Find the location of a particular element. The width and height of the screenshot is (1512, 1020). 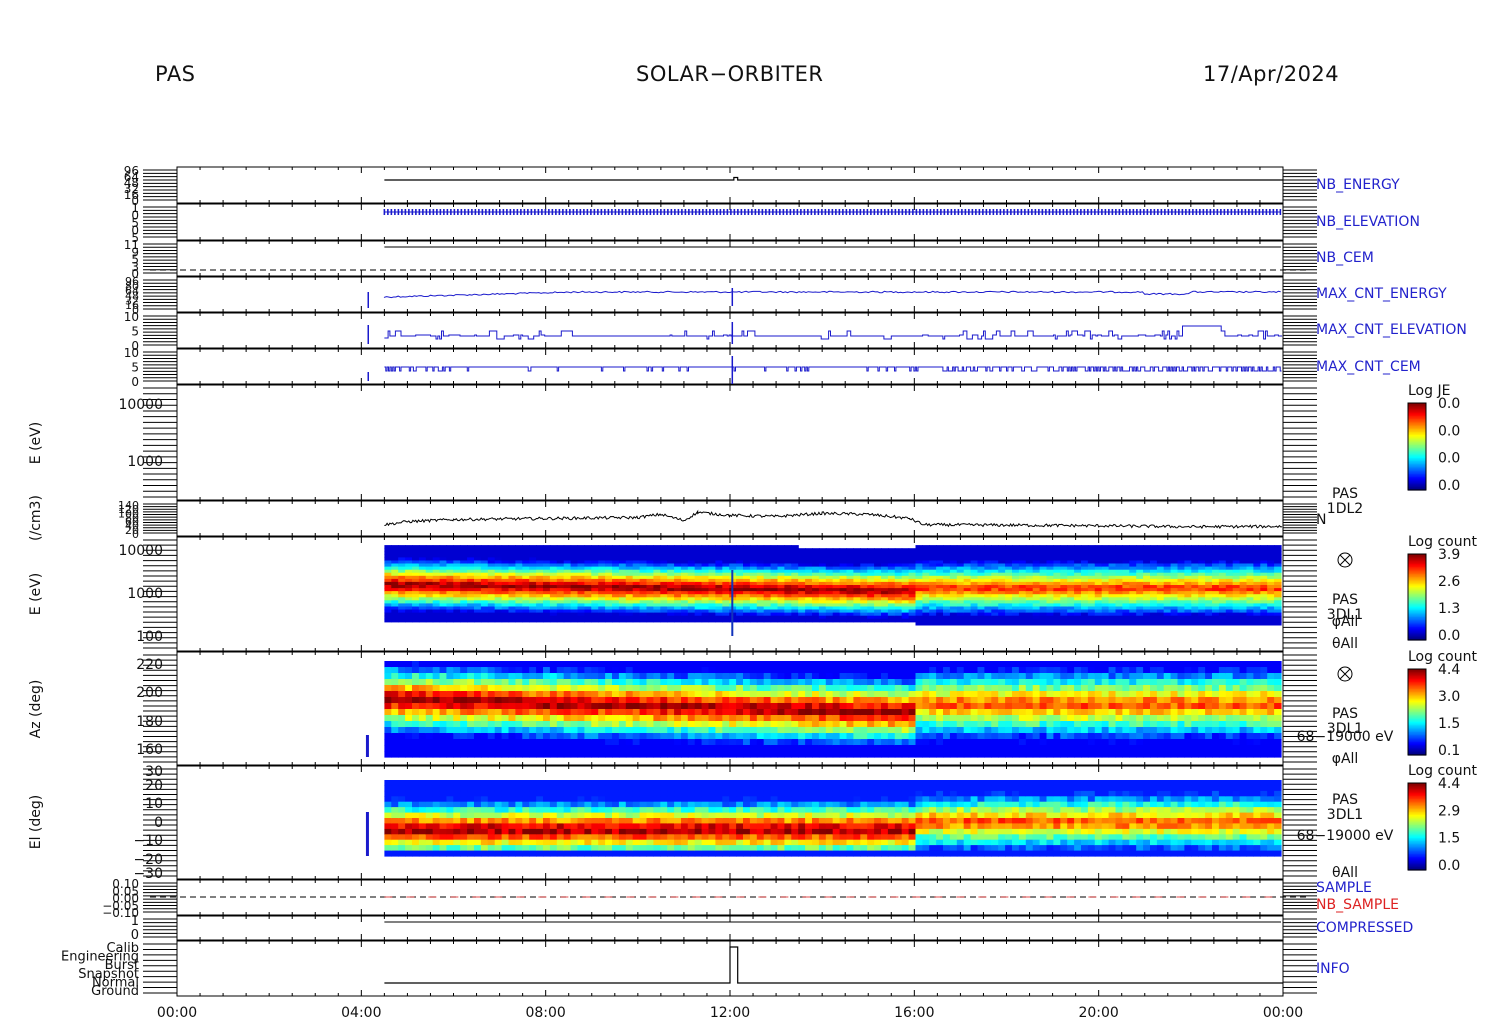

density-side-label: 1DL2 is located at coordinates (1345, 509).